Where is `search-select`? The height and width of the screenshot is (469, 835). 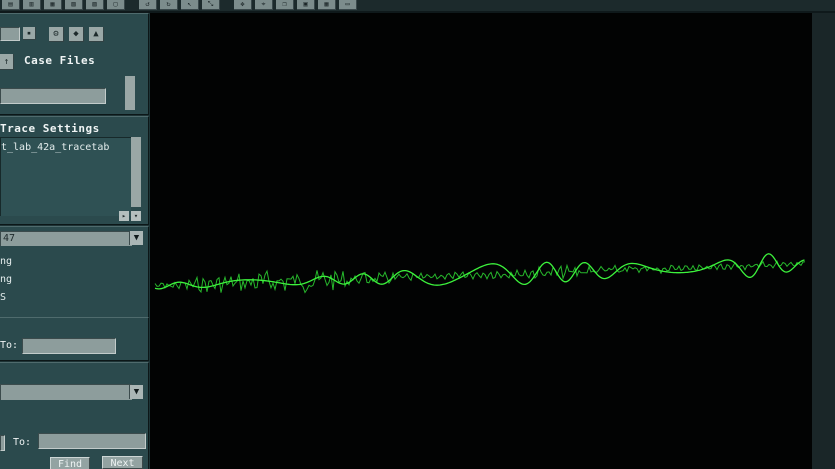 search-select is located at coordinates (66, 392).